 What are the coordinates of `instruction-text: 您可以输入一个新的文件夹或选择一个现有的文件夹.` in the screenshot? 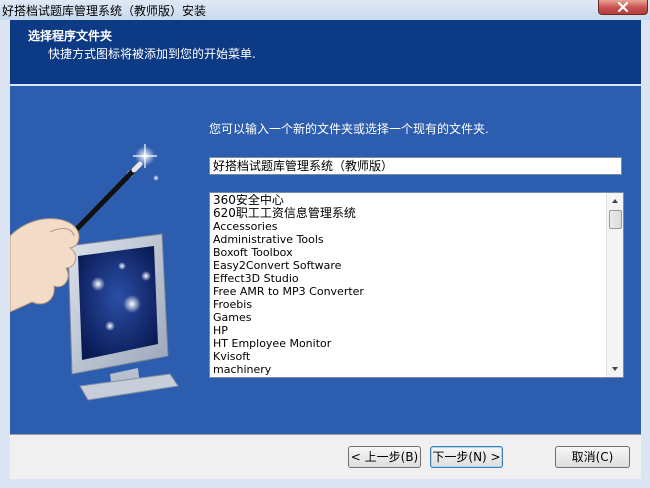 It's located at (349, 129).